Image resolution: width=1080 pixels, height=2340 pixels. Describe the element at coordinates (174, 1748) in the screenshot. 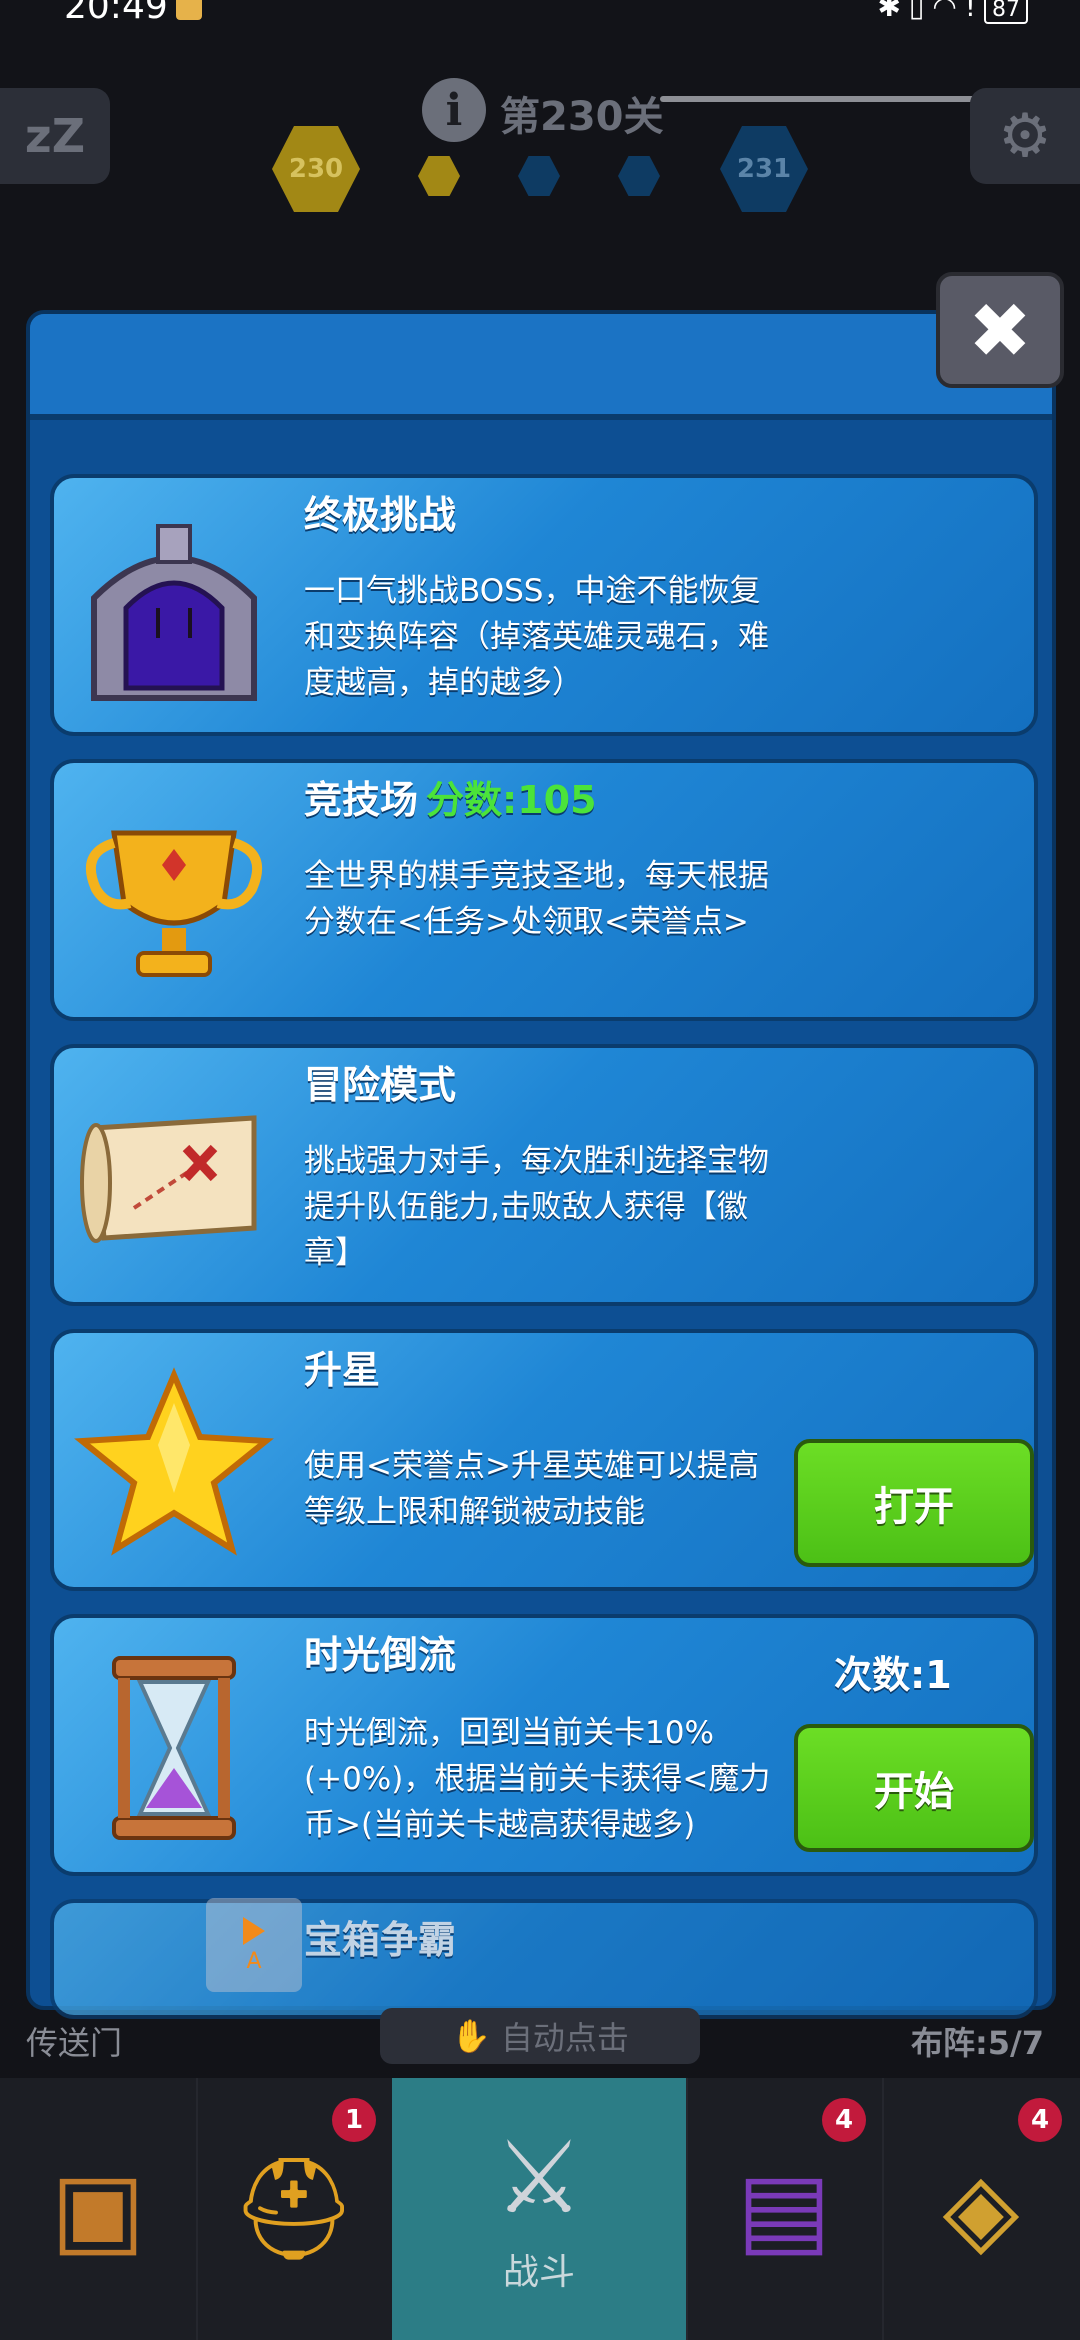

I see `hourglass-icon` at that location.